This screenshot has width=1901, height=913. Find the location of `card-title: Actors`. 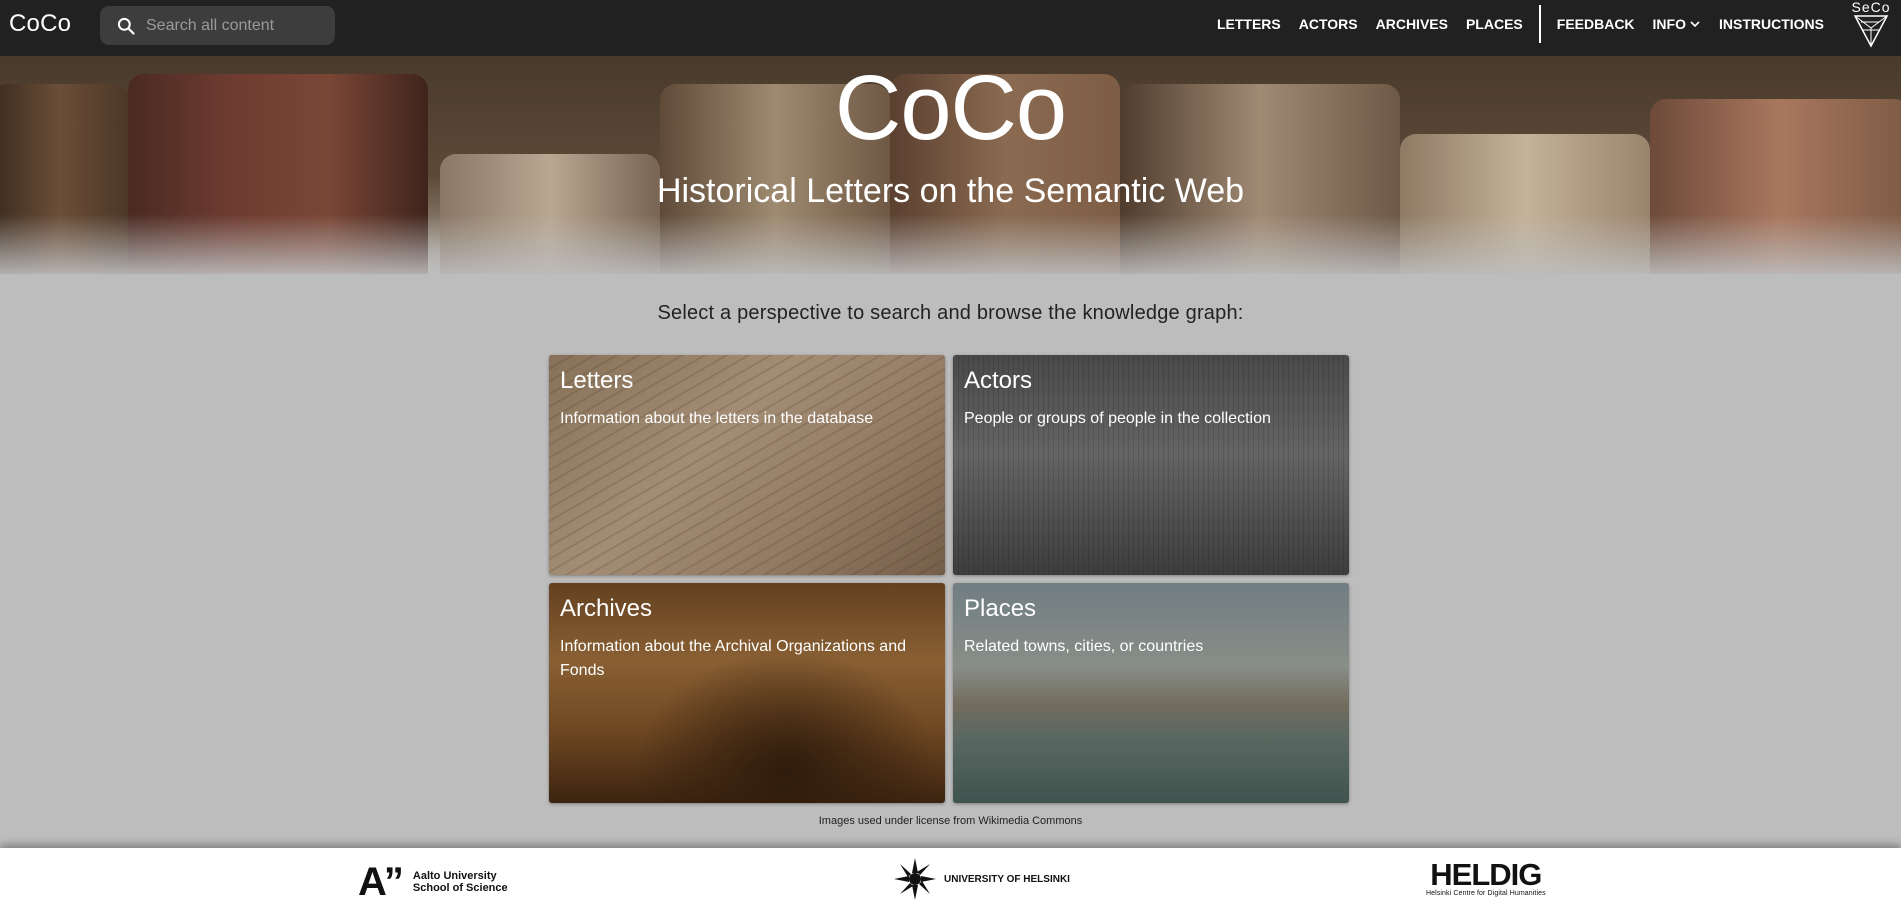

card-title: Actors is located at coordinates (998, 380).